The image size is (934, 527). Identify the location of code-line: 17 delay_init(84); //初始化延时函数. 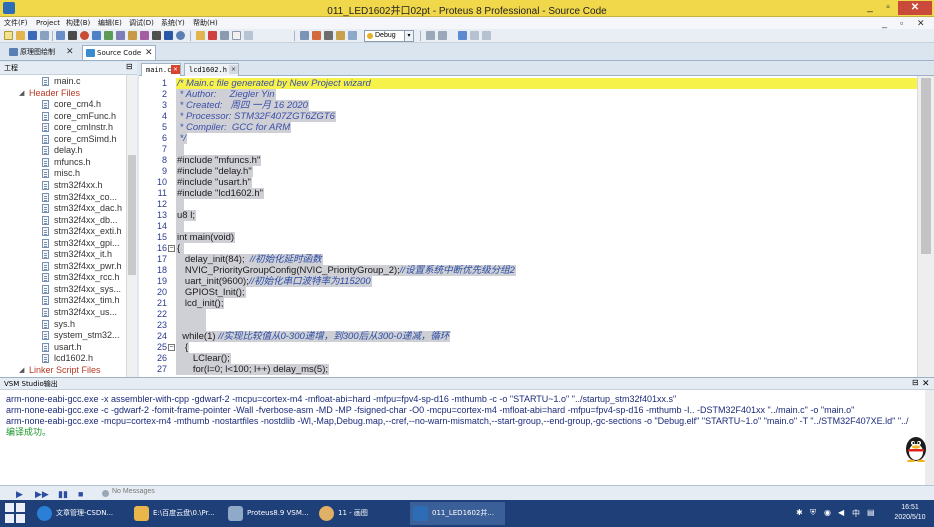
(532, 259).